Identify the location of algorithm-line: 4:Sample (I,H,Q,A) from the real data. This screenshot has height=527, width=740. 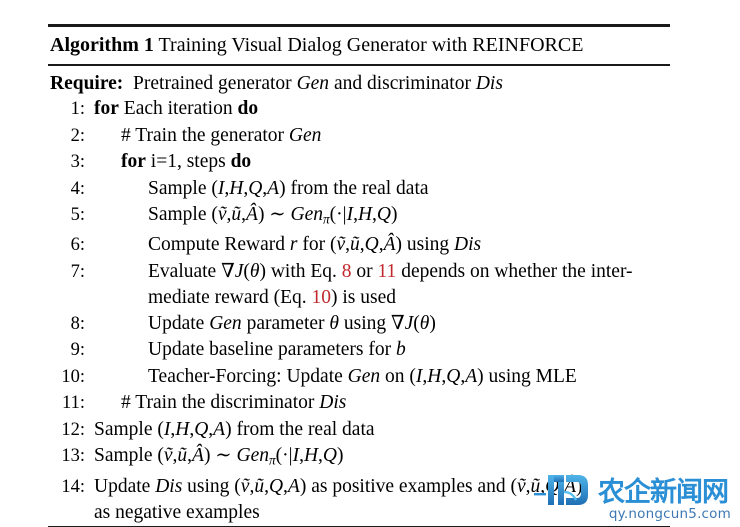
(359, 189).